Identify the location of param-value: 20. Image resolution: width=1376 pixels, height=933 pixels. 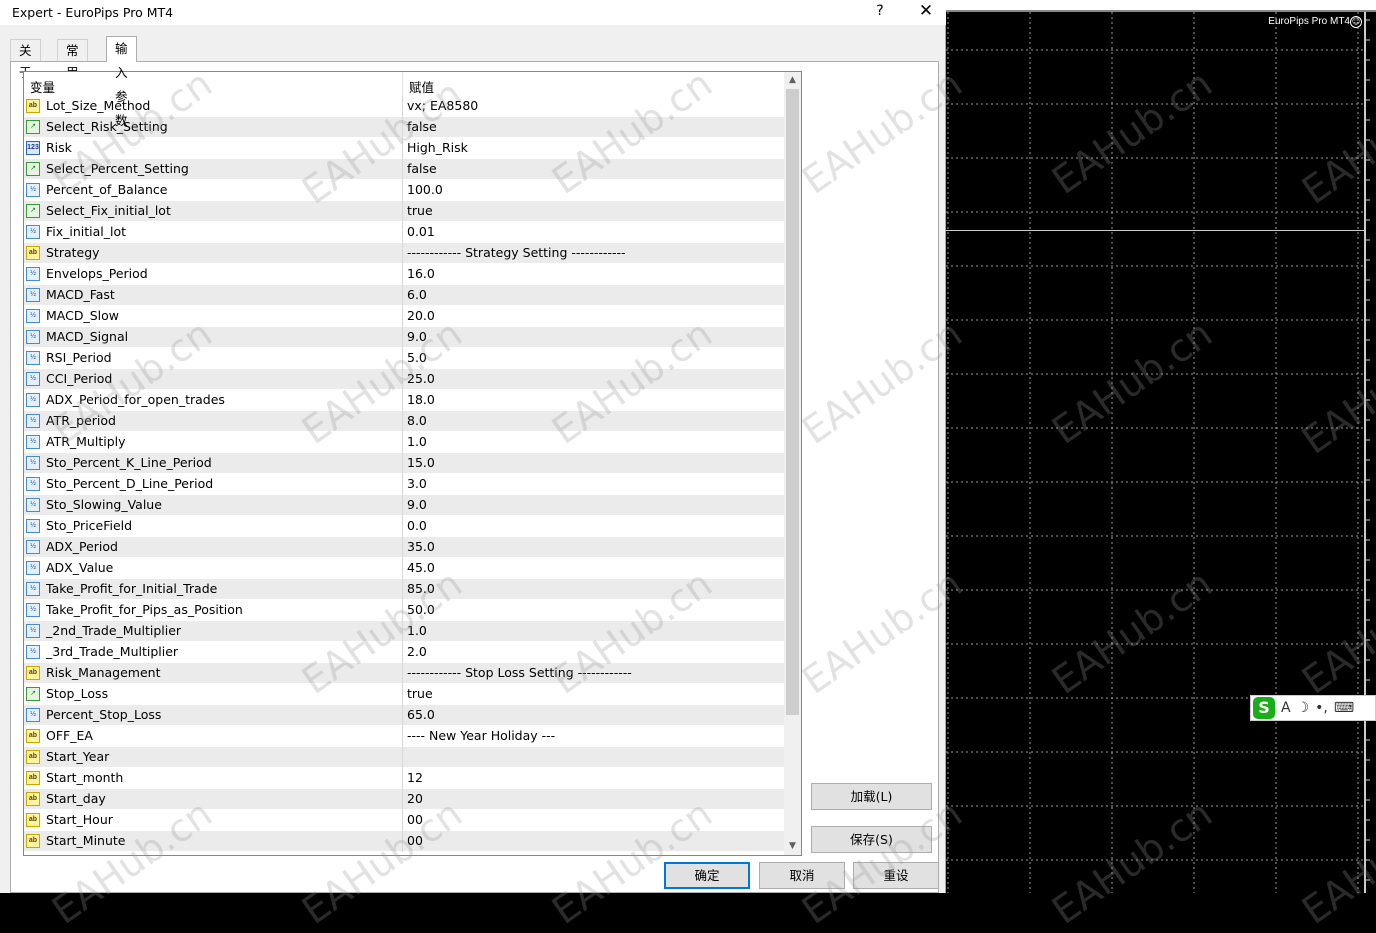
(415, 798).